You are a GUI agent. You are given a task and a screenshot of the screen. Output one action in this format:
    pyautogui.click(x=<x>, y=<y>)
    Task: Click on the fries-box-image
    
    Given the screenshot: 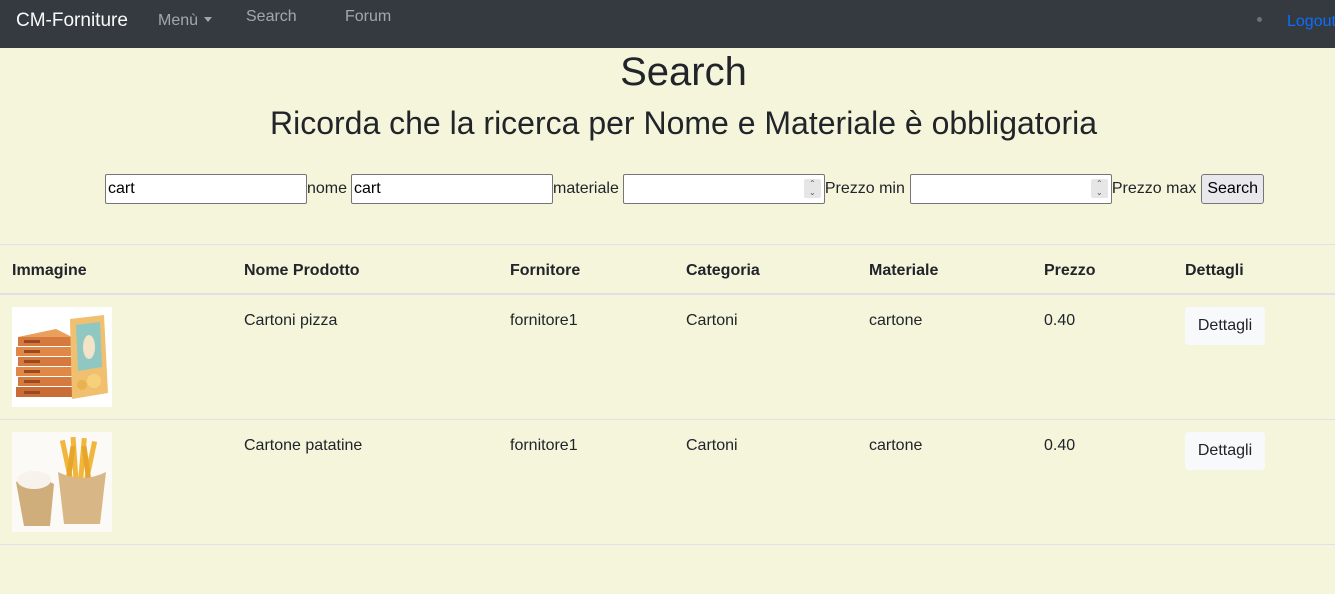 What is the action you would take?
    pyautogui.click(x=62, y=482)
    